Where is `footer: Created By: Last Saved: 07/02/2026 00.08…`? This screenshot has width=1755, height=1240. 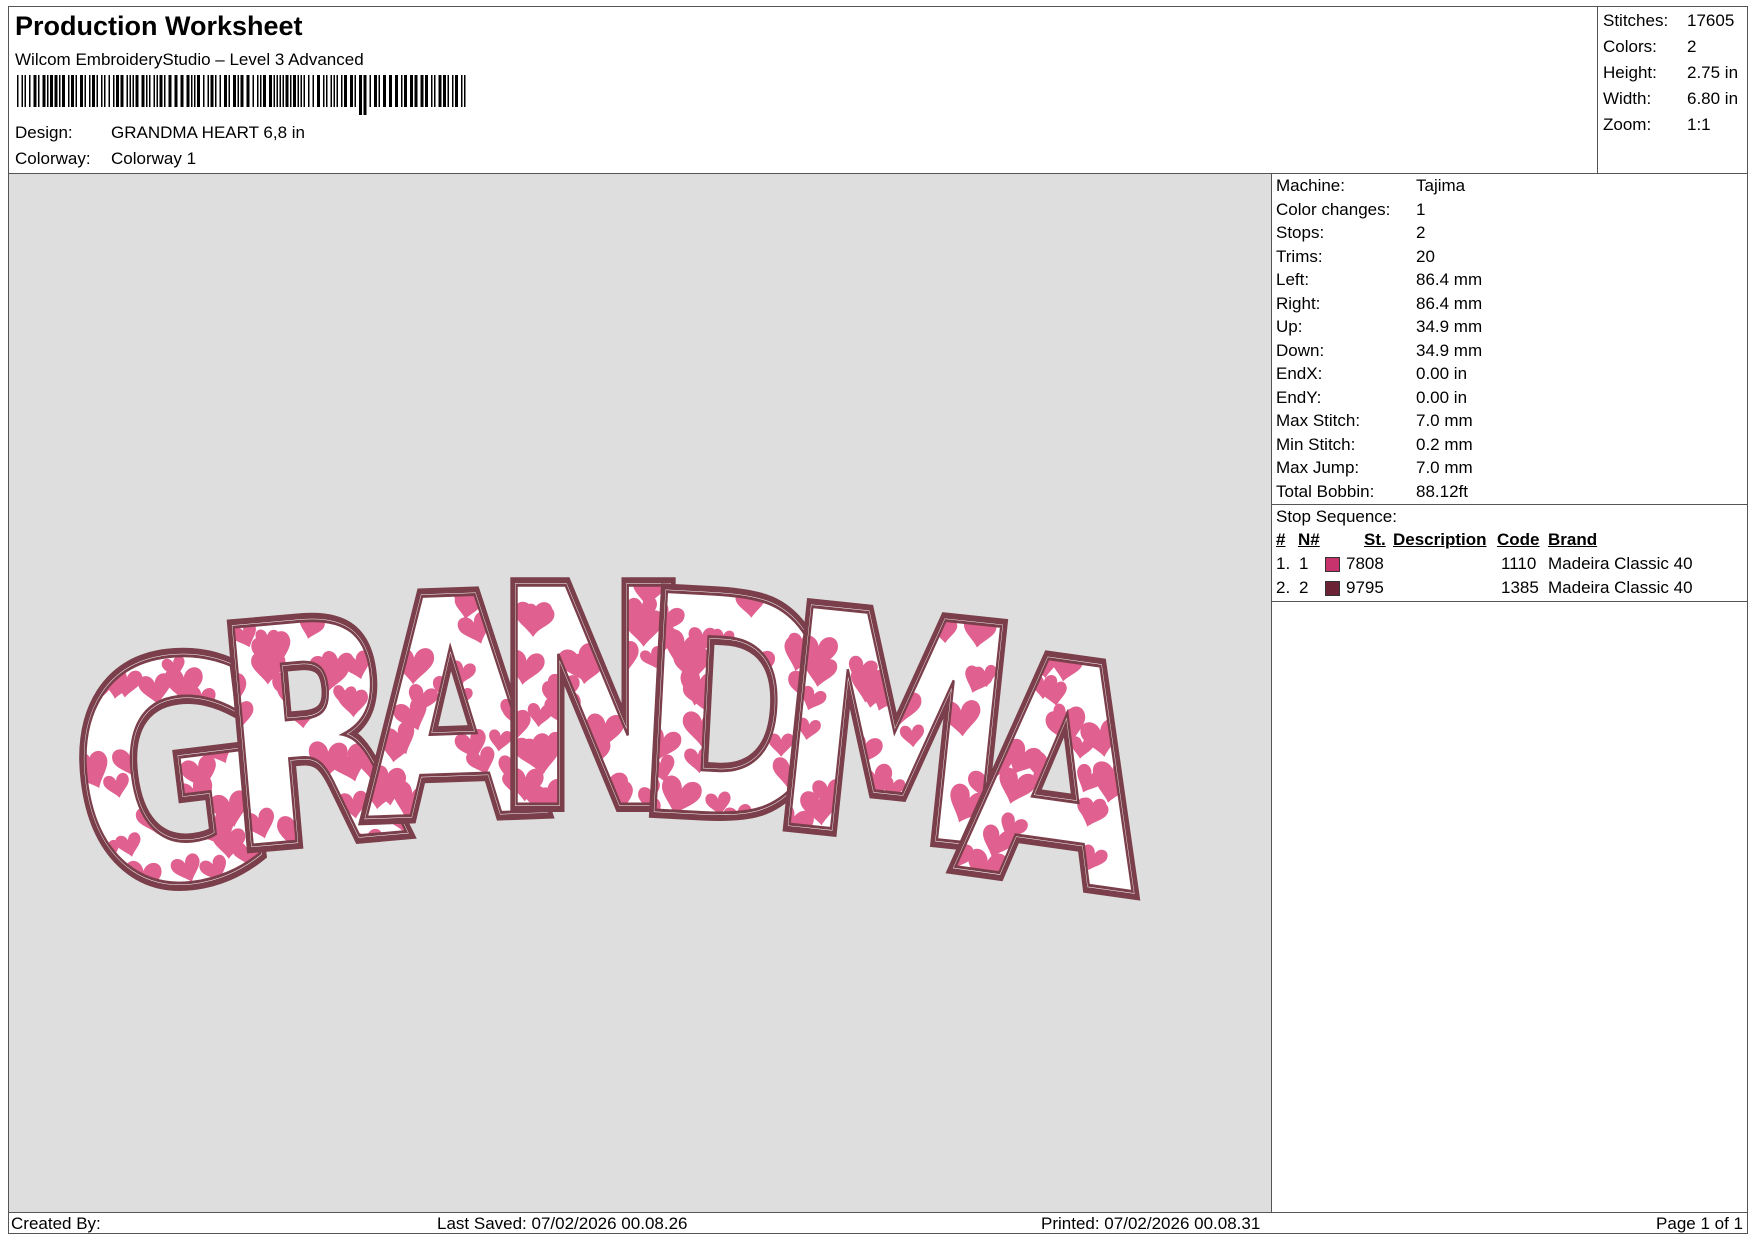
footer: Created By: Last Saved: 07/02/2026 00.08… is located at coordinates (878, 1223).